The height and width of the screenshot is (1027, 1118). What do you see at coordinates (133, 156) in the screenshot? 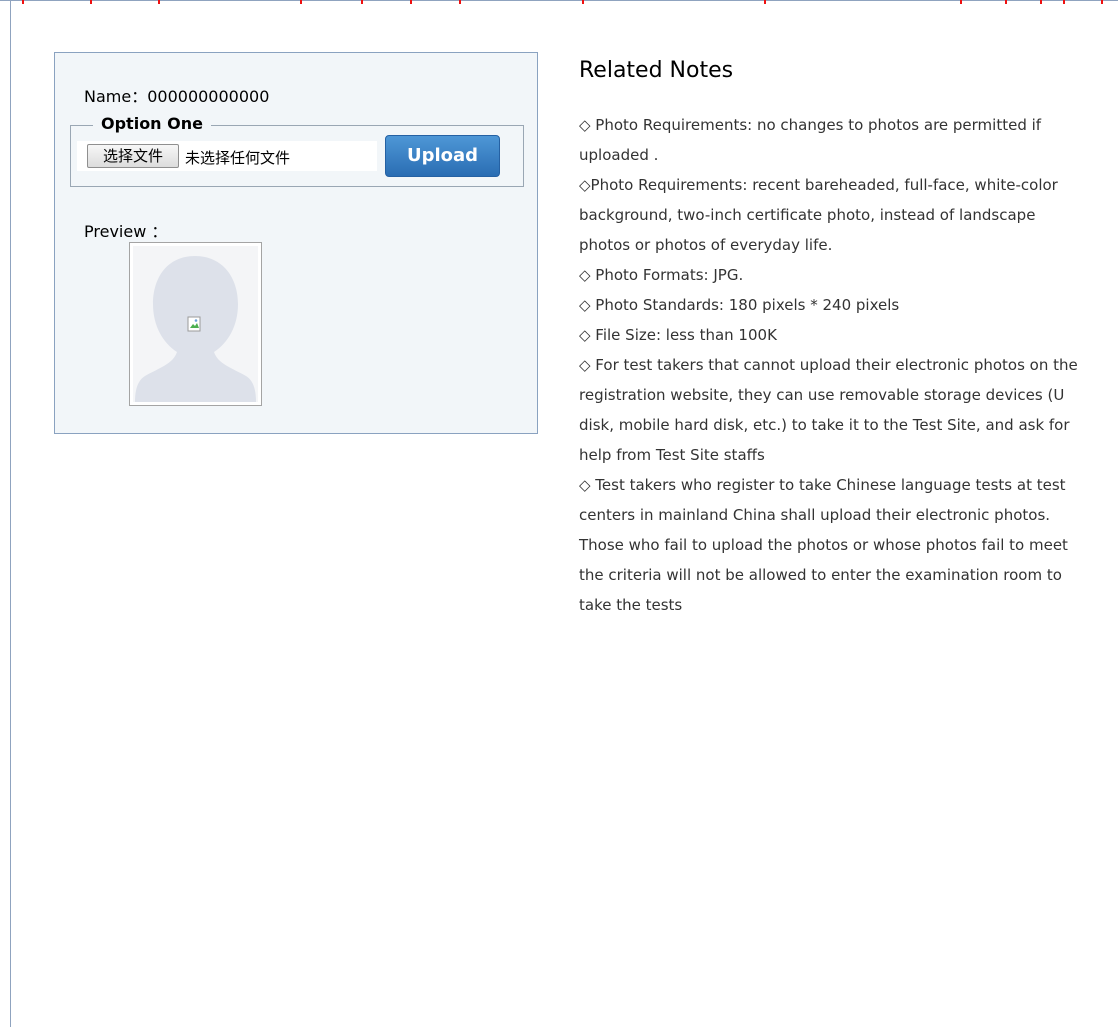
I see `choose-file-button: 选择文件` at bounding box center [133, 156].